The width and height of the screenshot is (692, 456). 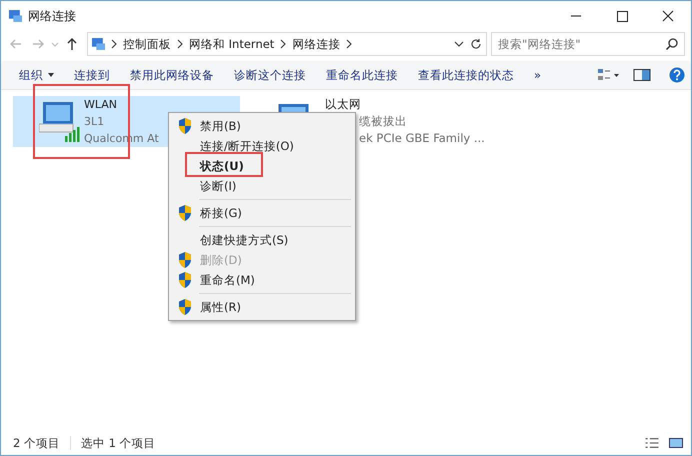 What do you see at coordinates (101, 105) in the screenshot?
I see `connection-name: WLAN` at bounding box center [101, 105].